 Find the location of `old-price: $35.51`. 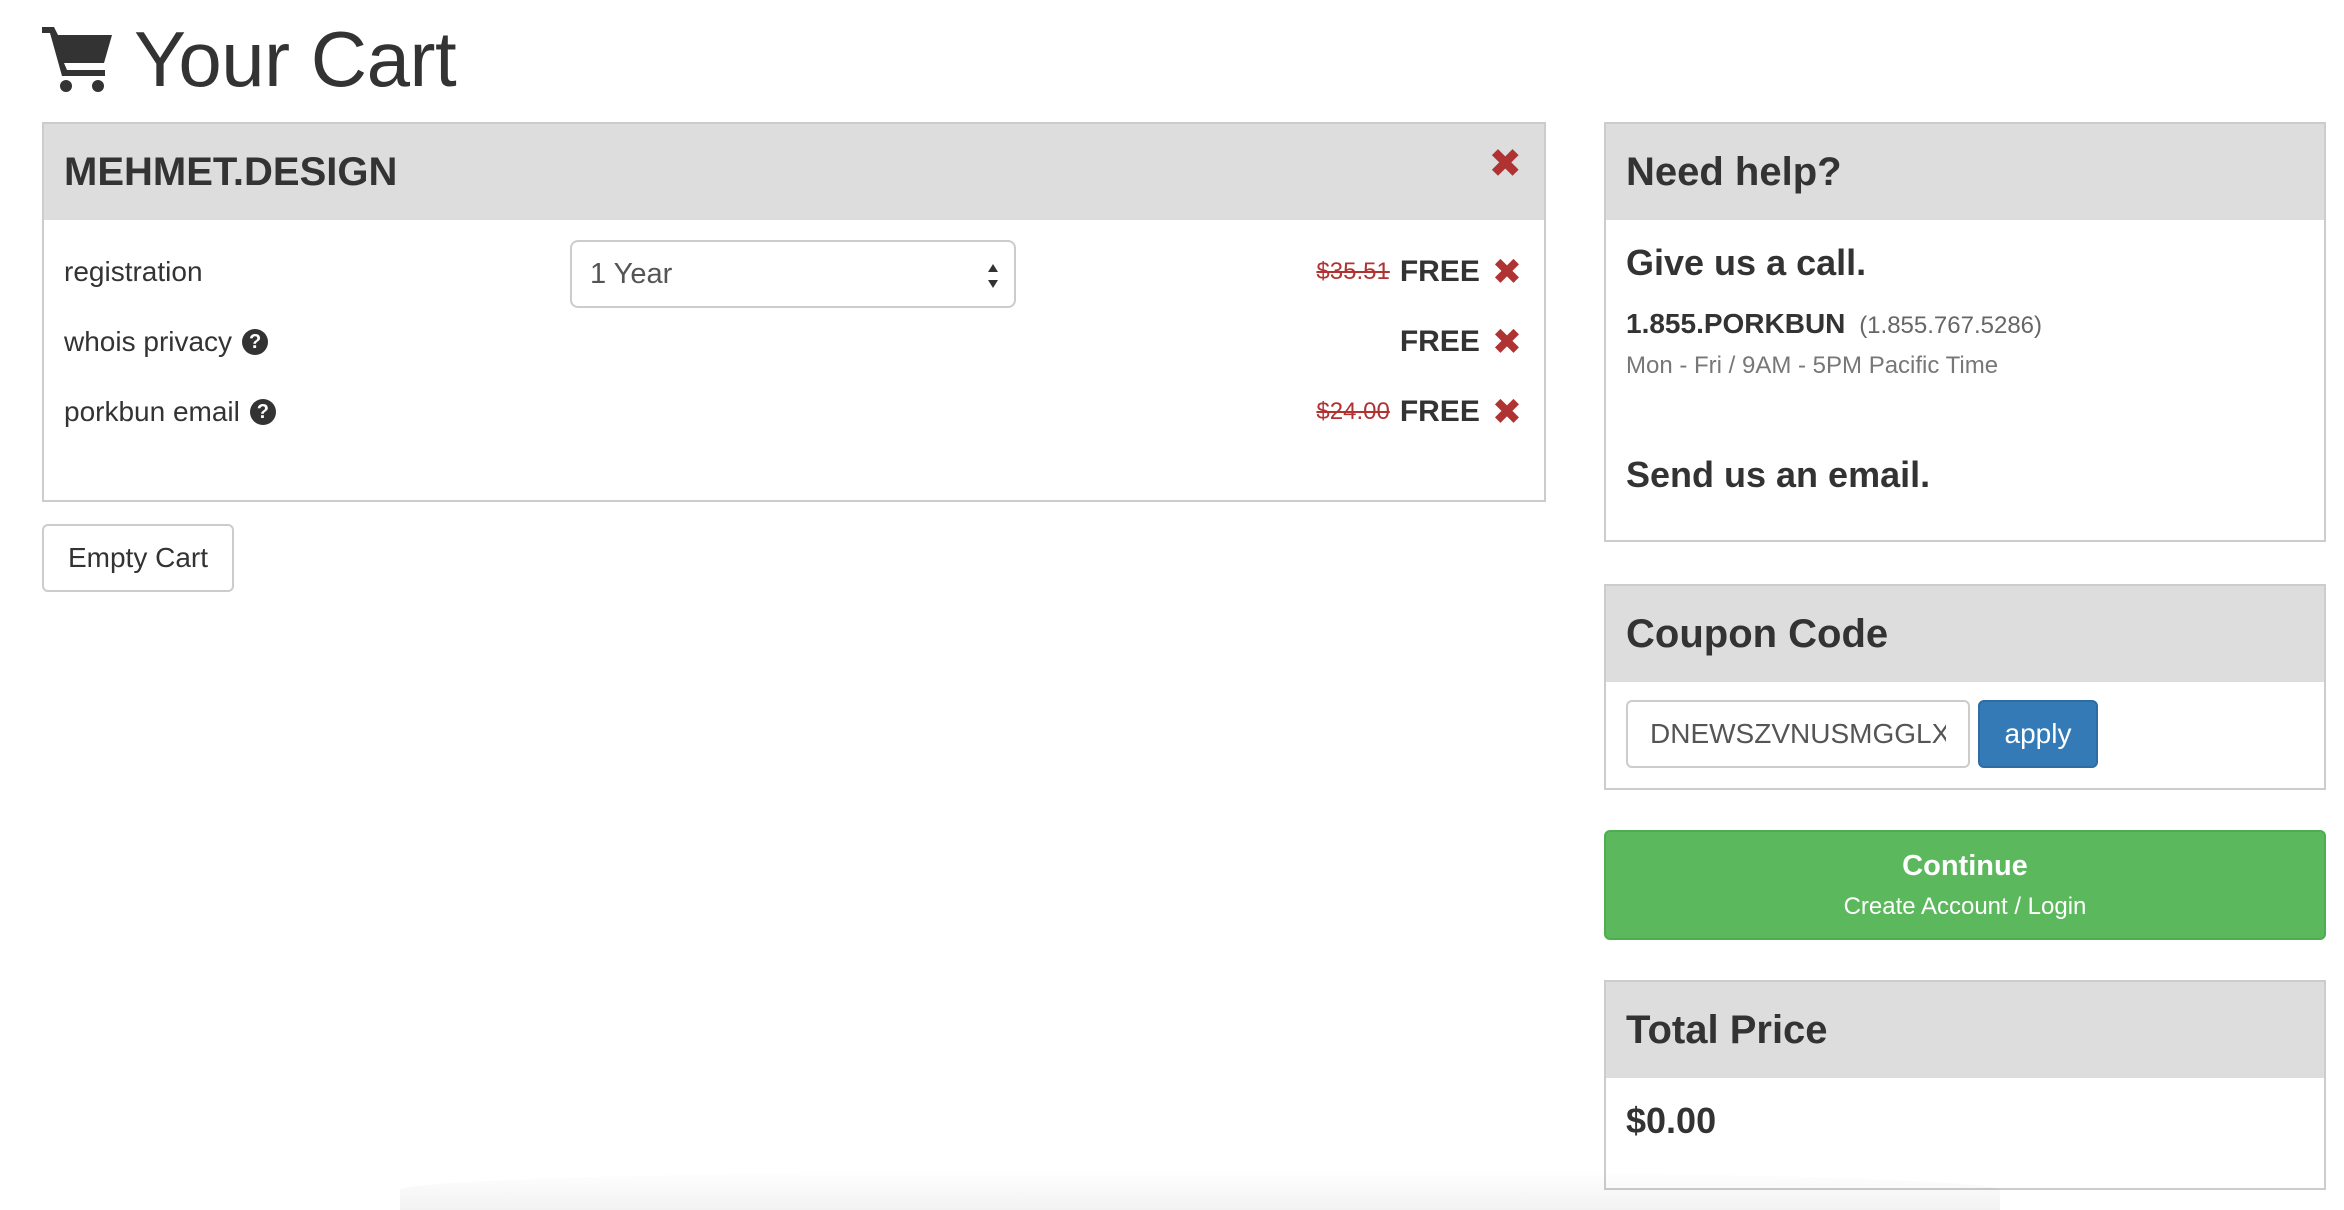

old-price: $35.51 is located at coordinates (1353, 271).